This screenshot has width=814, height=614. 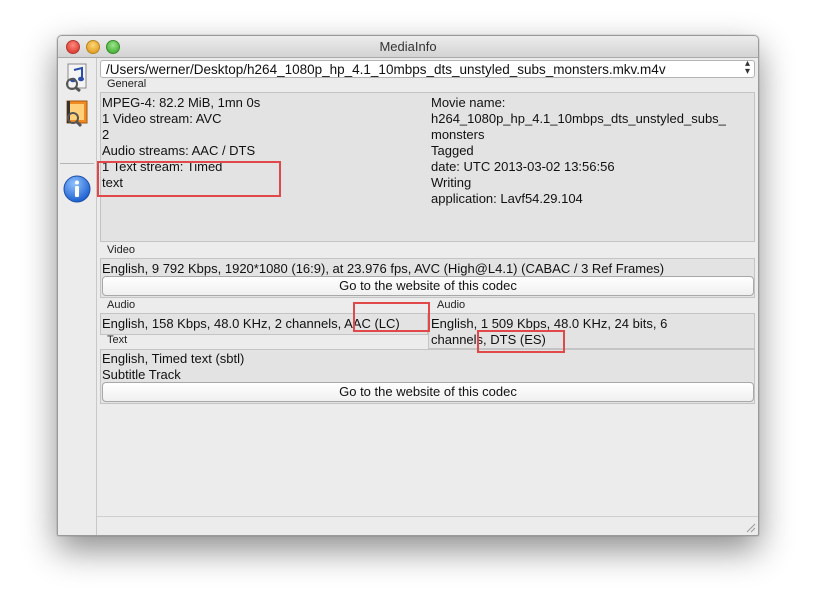 What do you see at coordinates (391, 317) in the screenshot?
I see `highlight-aac-lc` at bounding box center [391, 317].